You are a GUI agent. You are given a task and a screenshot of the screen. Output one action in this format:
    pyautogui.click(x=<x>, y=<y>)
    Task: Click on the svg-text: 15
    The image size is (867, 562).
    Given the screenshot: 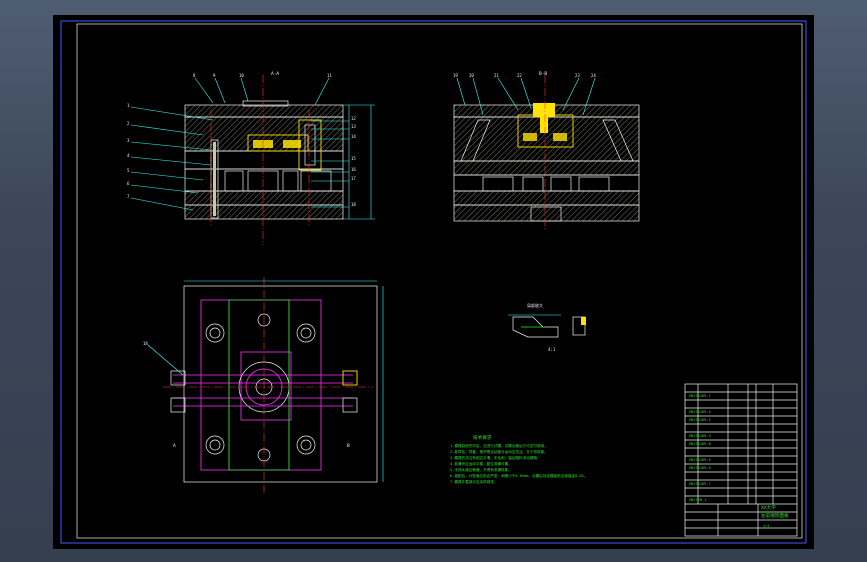 What is the action you would take?
    pyautogui.click(x=353, y=158)
    